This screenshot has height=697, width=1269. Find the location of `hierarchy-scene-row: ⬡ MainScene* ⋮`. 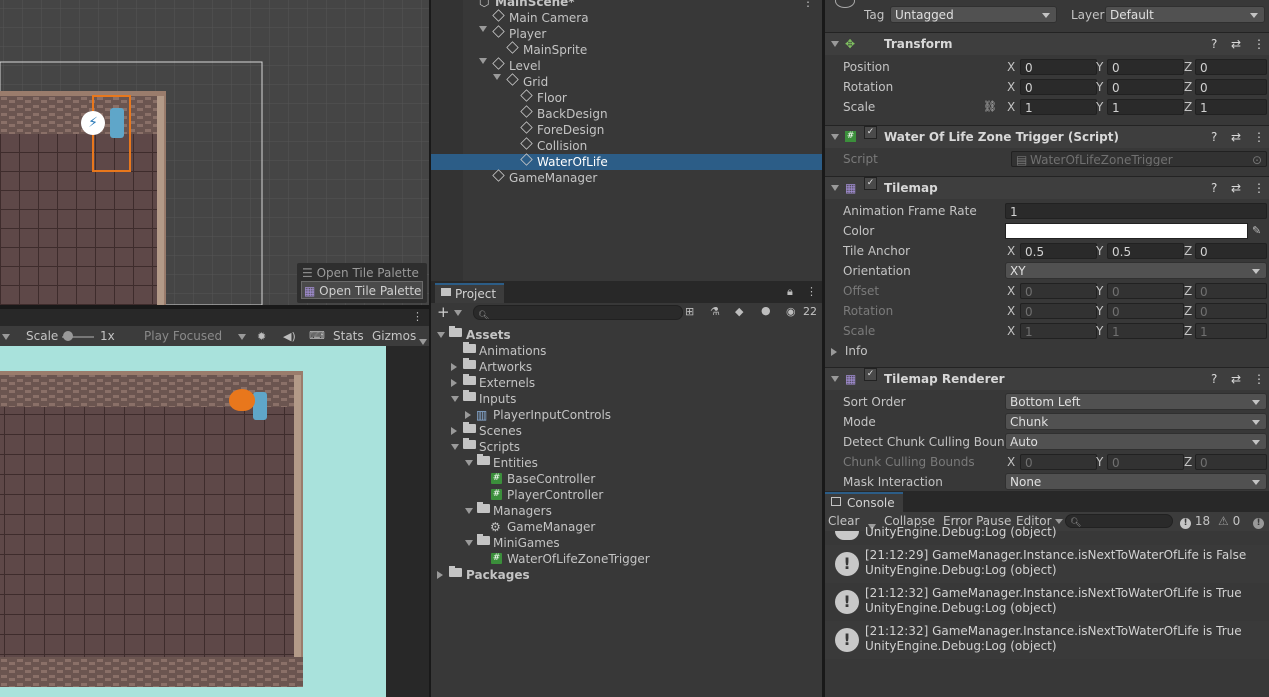

hierarchy-scene-row: ⬡ MainScene* ⋮ is located at coordinates (626, 5).